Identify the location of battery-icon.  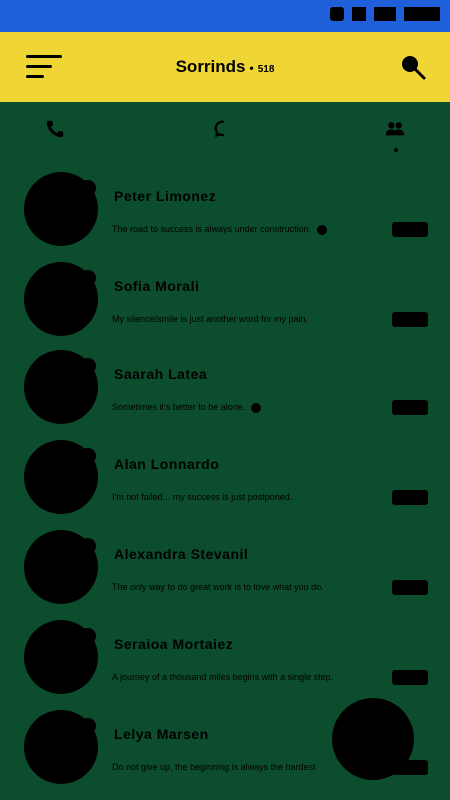
(422, 14).